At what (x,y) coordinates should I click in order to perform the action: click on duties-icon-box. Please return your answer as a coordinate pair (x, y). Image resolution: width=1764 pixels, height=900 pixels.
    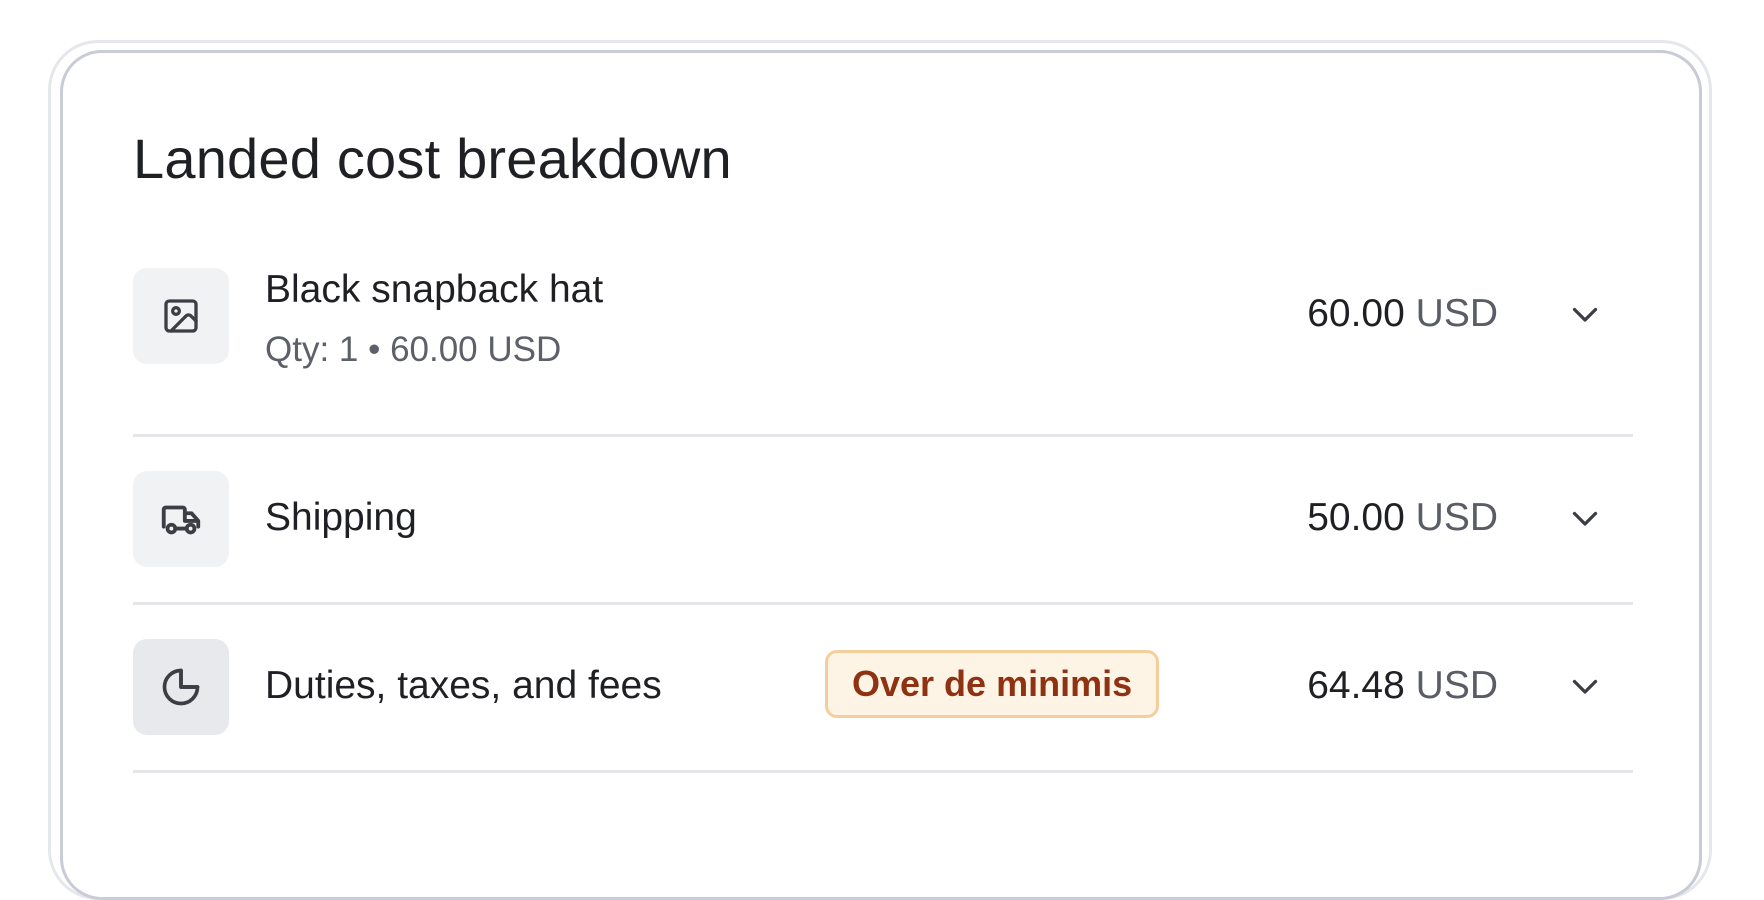
    Looking at the image, I should click on (181, 687).